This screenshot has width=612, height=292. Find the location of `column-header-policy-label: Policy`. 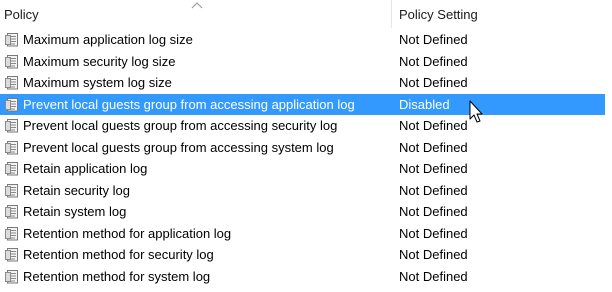

column-header-policy-label: Policy is located at coordinates (21, 14).